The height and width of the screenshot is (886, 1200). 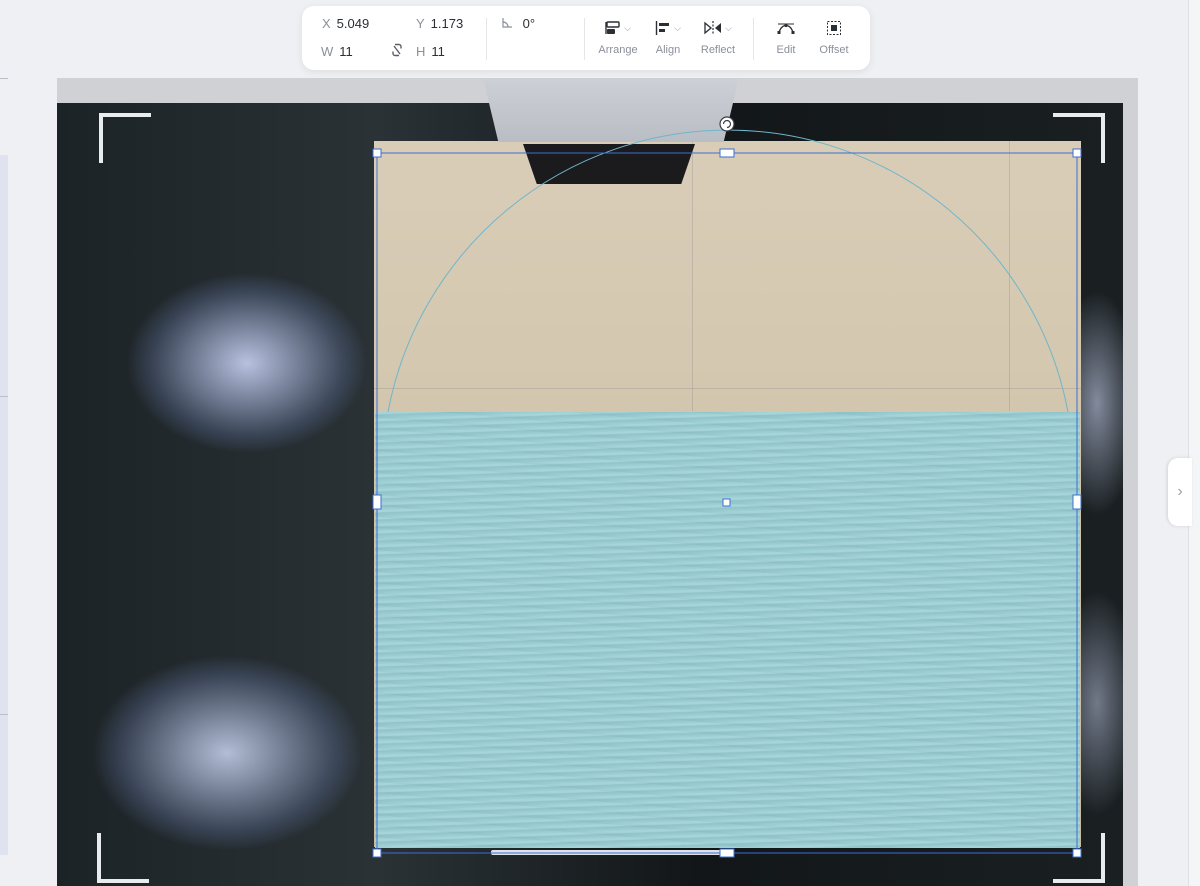 What do you see at coordinates (430, 51) in the screenshot?
I see `height-field: H 11` at bounding box center [430, 51].